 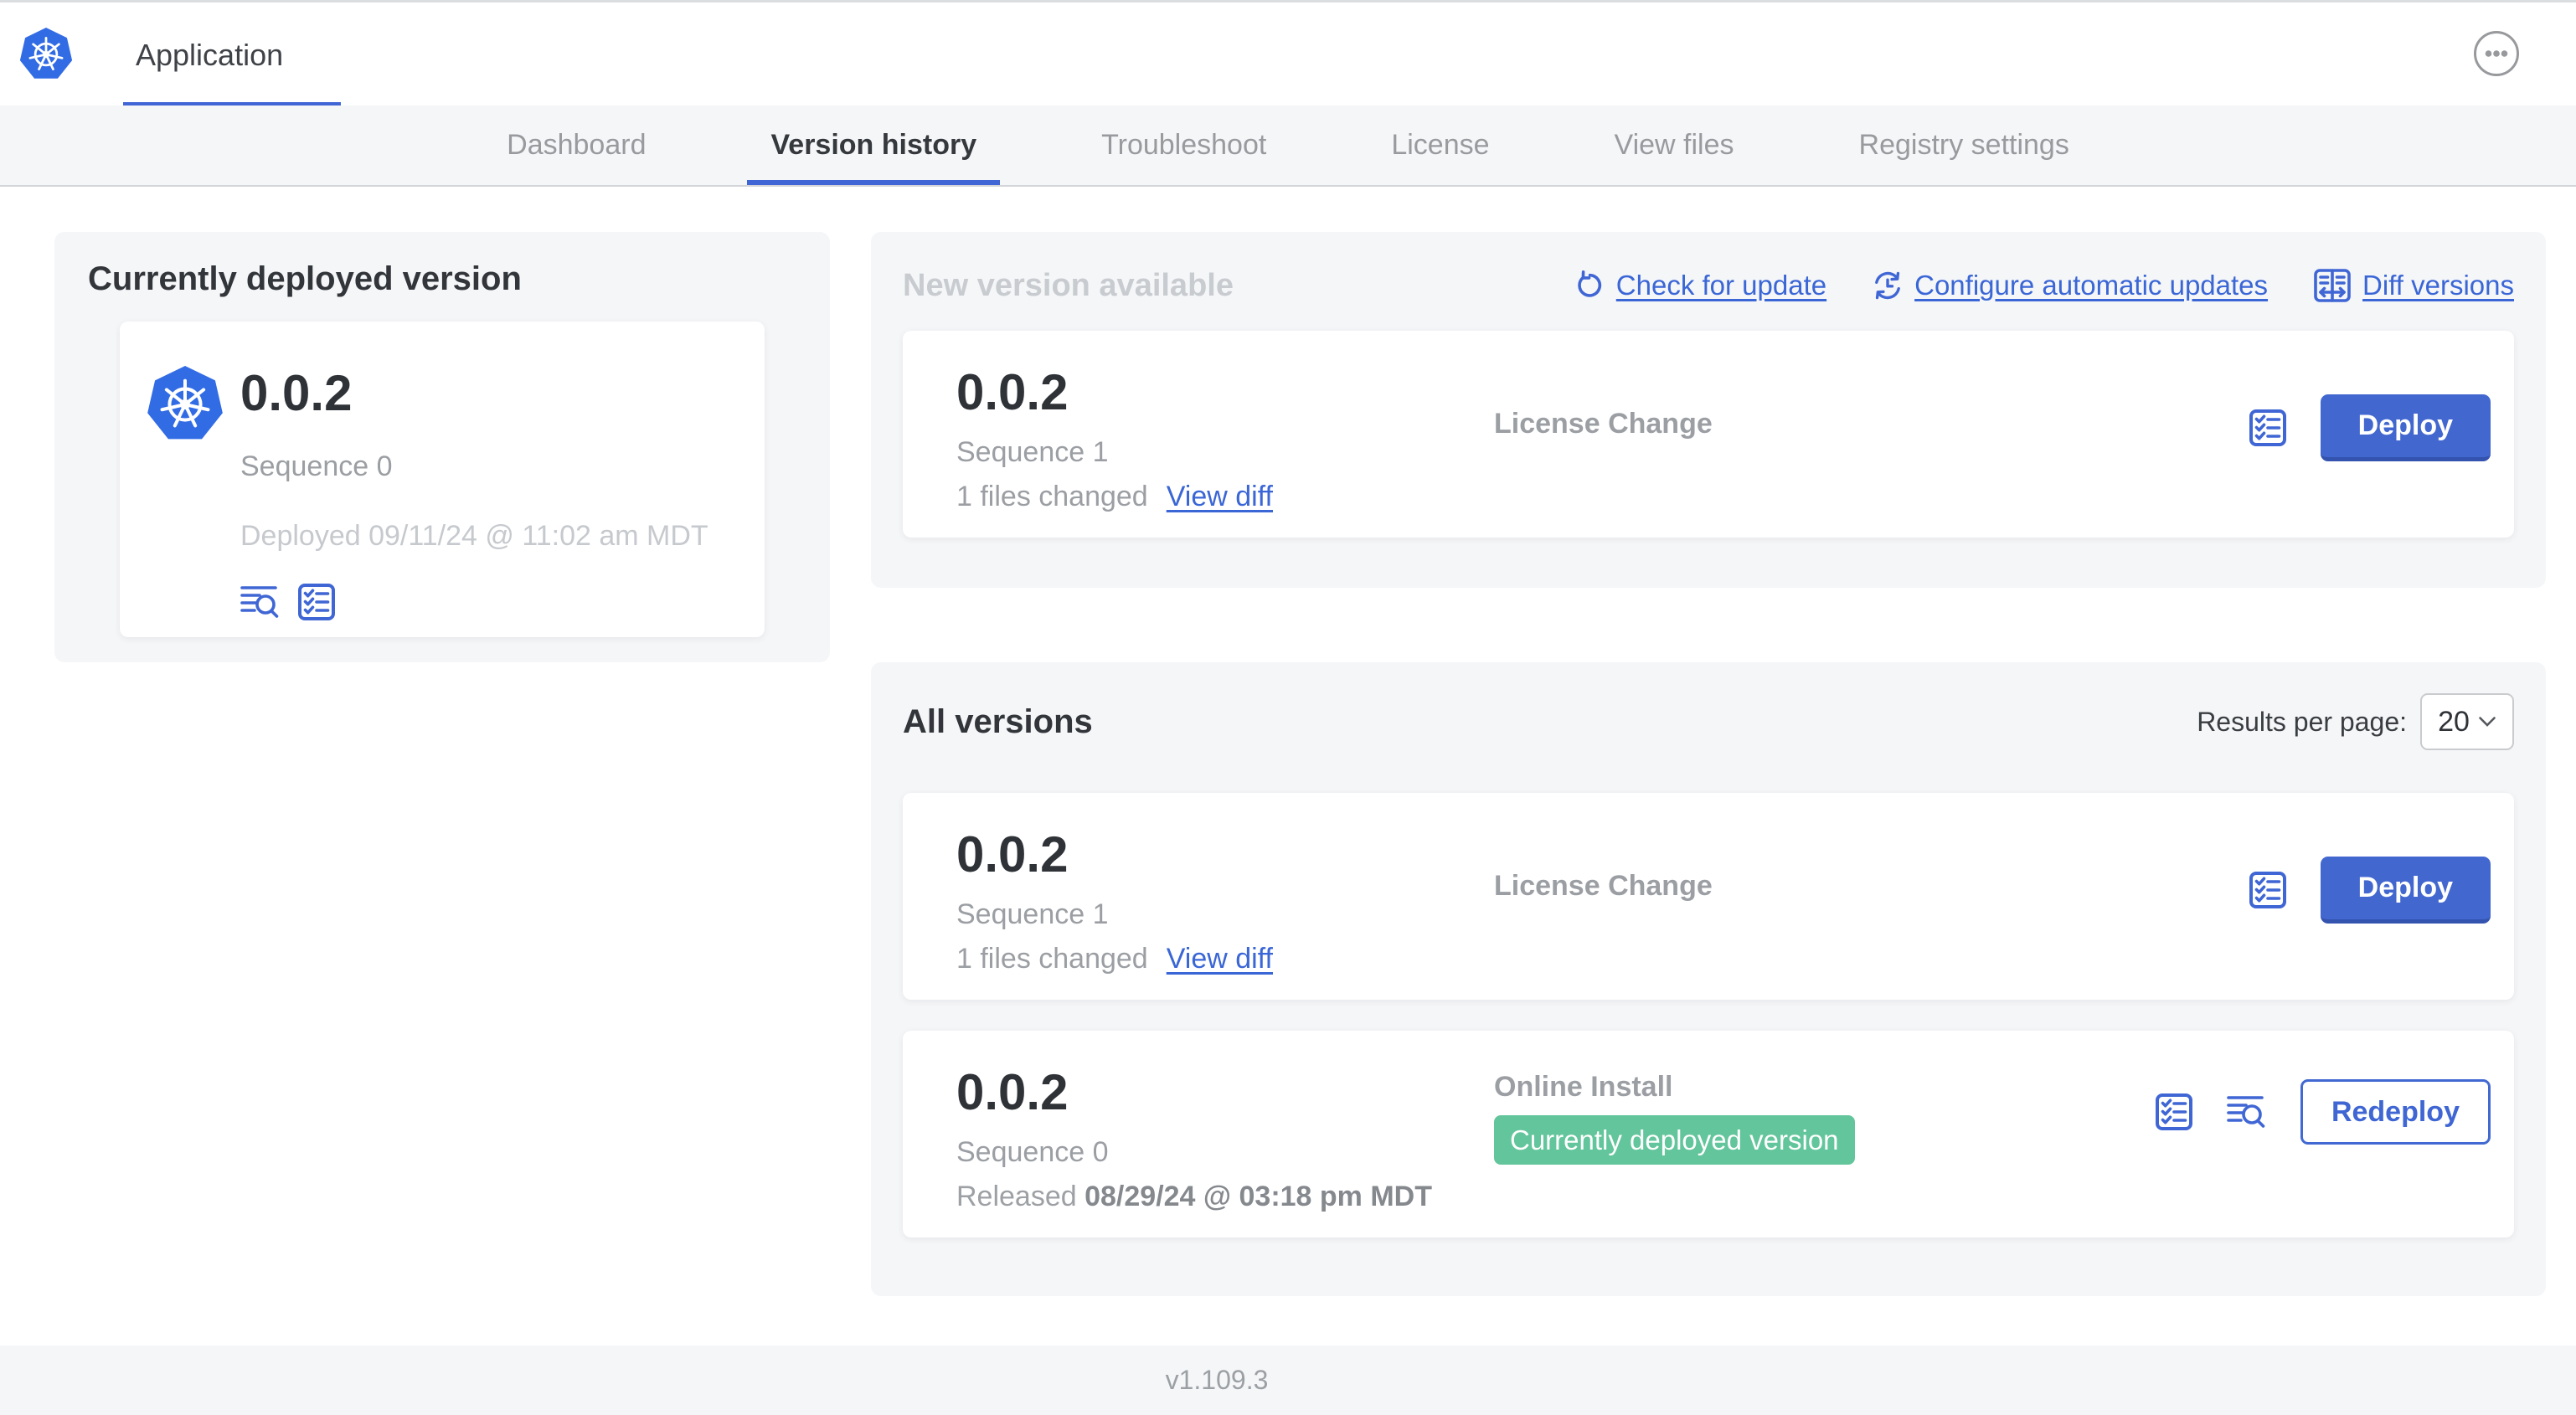 I want to click on tab-license: License, so click(x=1440, y=145).